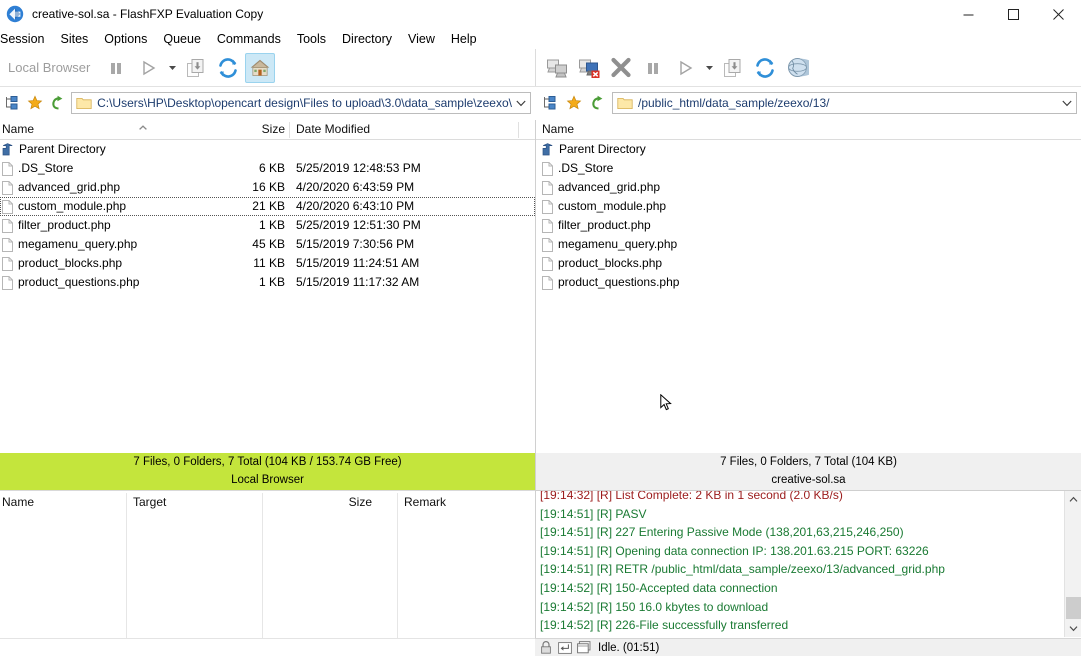  I want to click on minimize-button, so click(968, 14).